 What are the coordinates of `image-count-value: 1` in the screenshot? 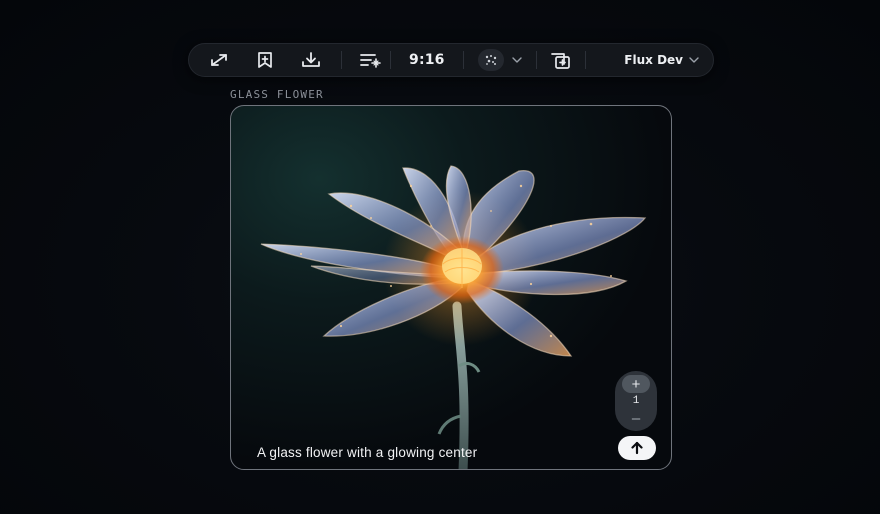 It's located at (636, 401).